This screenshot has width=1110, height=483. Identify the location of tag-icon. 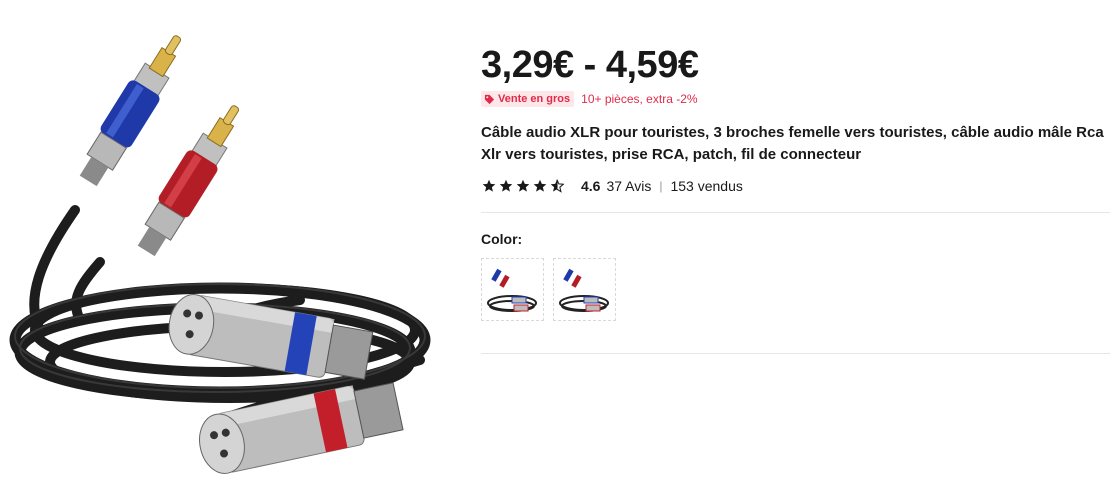
(489, 99).